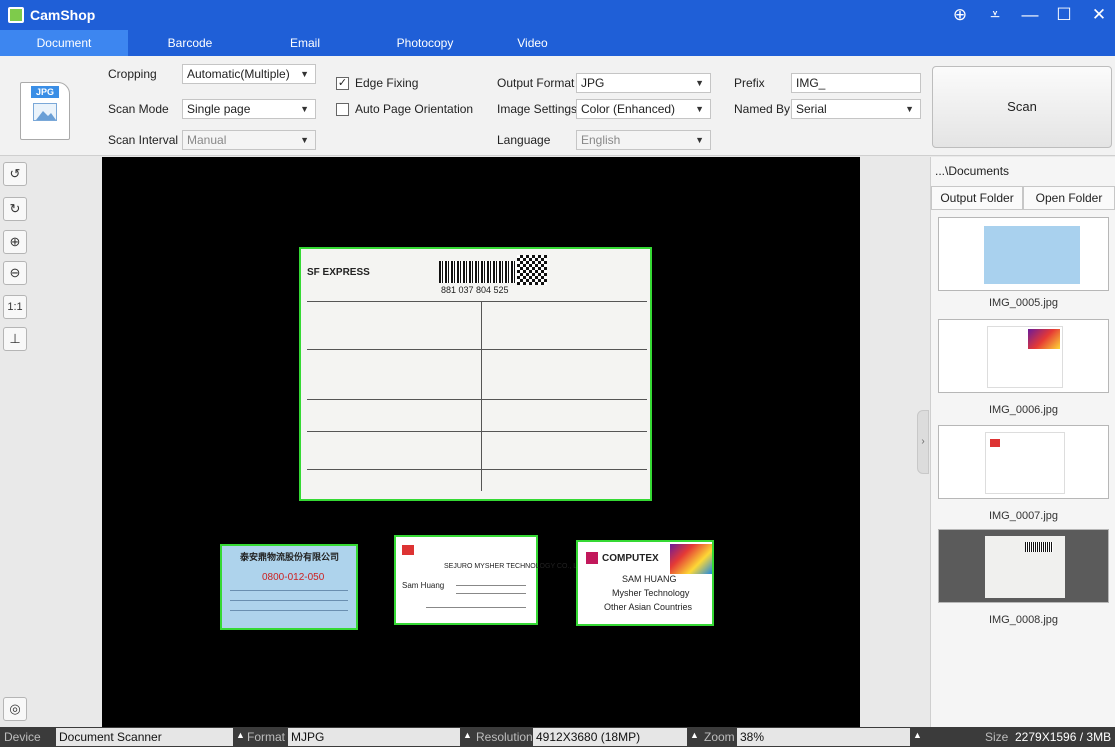 The height and width of the screenshot is (747, 1115). I want to click on scan-interval-select: Manual ▼, so click(249, 140).